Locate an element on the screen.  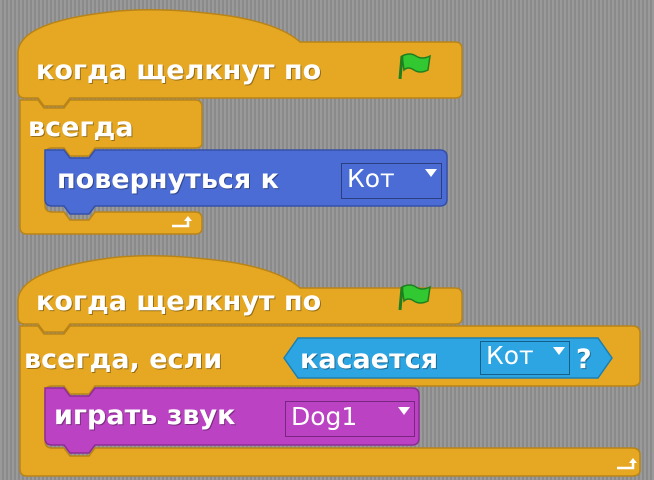
turn-target-value: Кот is located at coordinates (371, 178).